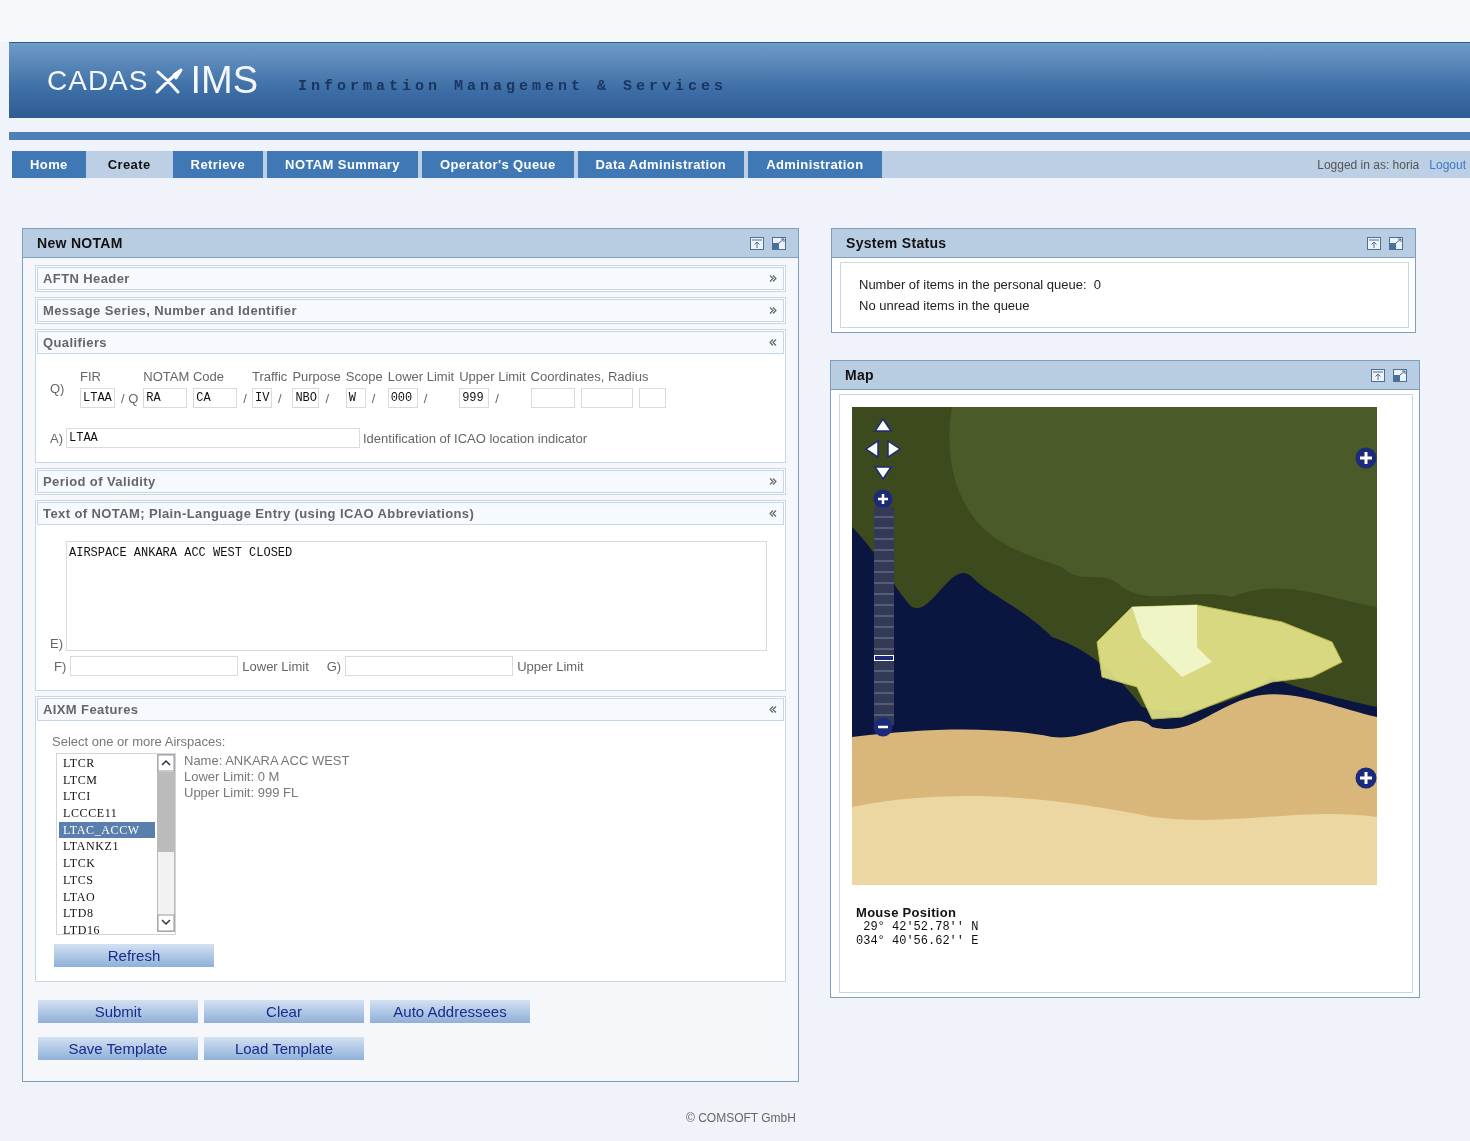 Image resolution: width=1470 pixels, height=1141 pixels. What do you see at coordinates (107, 830) in the screenshot?
I see `airspace-item: LTAC_ACCW` at bounding box center [107, 830].